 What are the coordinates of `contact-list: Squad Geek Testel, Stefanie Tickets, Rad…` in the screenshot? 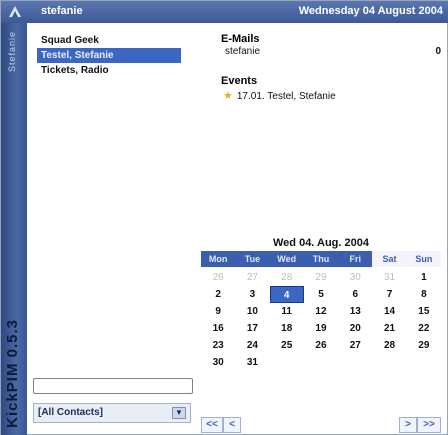 It's located at (109, 55).